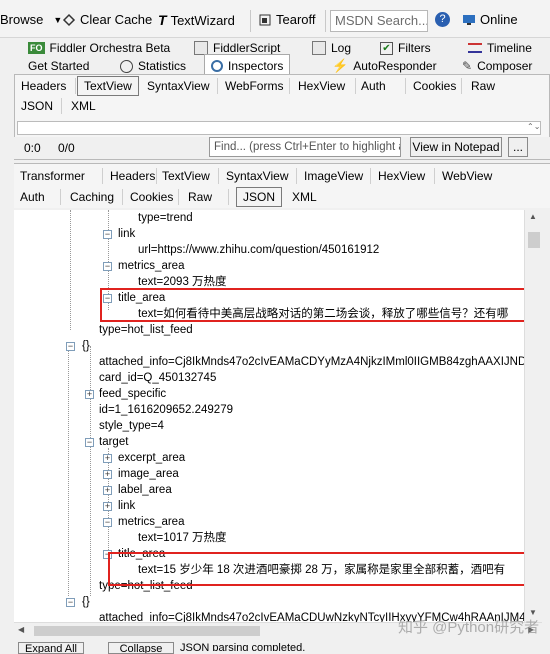 The width and height of the screenshot is (550, 654). What do you see at coordinates (166, 410) in the screenshot?
I see `tree-node: id=1_1616209652.249279` at bounding box center [166, 410].